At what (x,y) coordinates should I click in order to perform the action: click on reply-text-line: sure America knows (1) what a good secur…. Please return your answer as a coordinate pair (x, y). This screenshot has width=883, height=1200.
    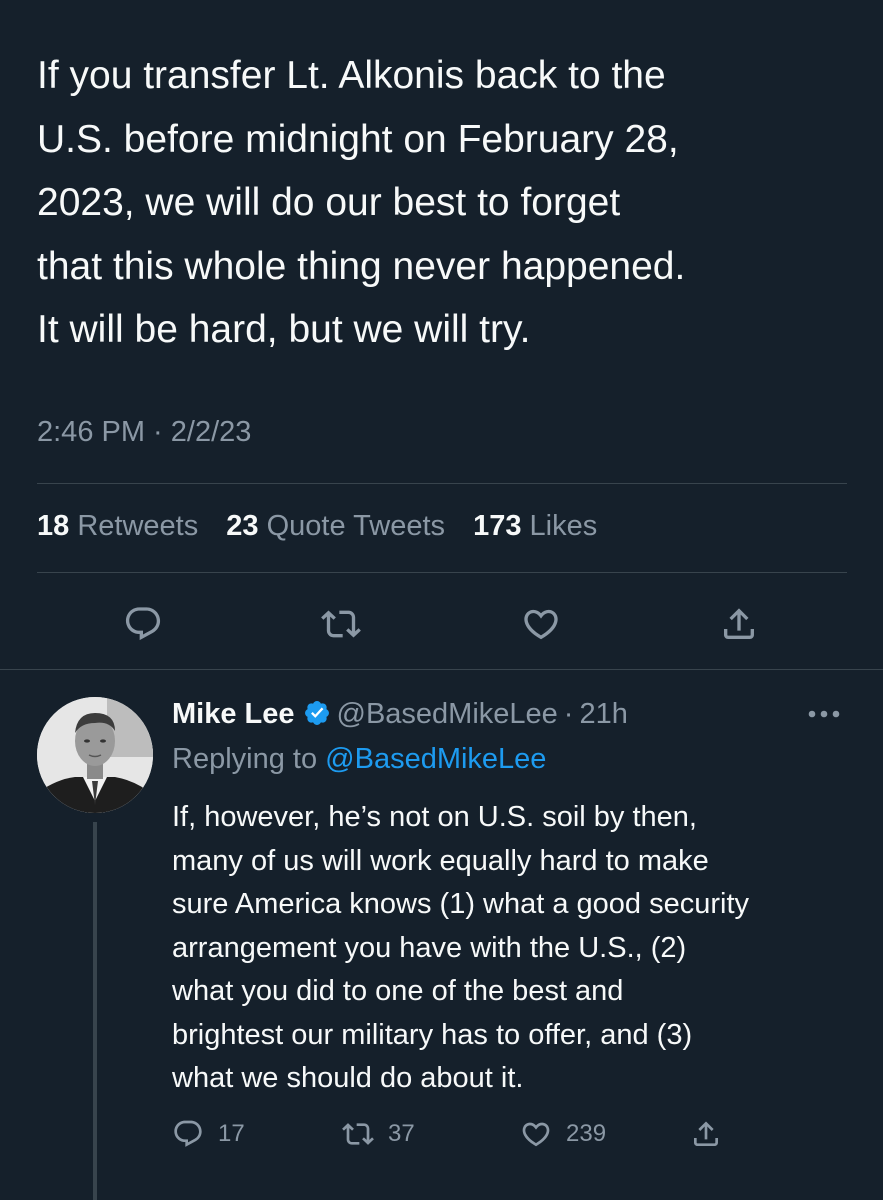
    Looking at the image, I should click on (461, 904).